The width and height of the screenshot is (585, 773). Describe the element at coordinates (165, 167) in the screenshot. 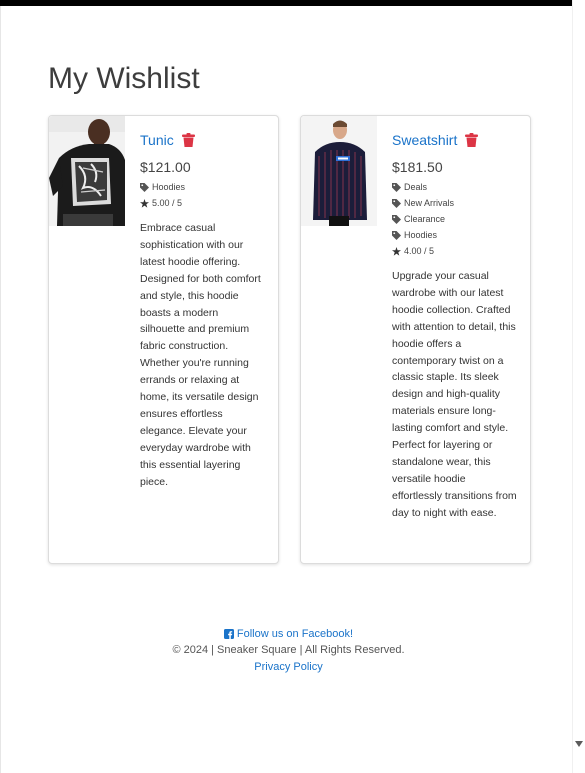

I see `product-price: $121.00` at that location.